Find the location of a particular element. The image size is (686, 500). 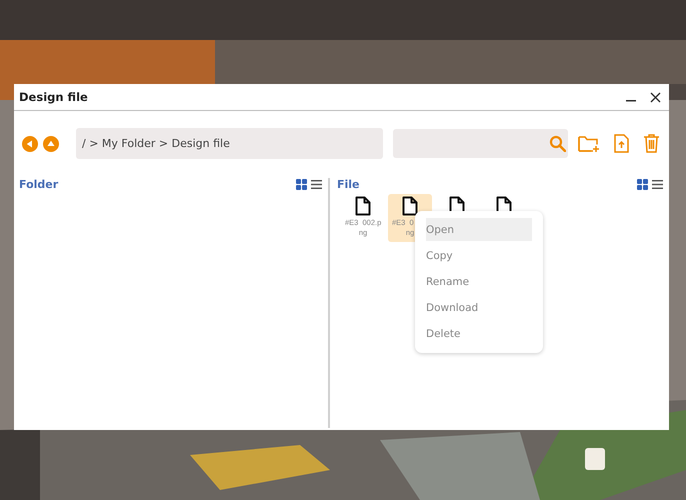

menu-item: Rename is located at coordinates (479, 281).